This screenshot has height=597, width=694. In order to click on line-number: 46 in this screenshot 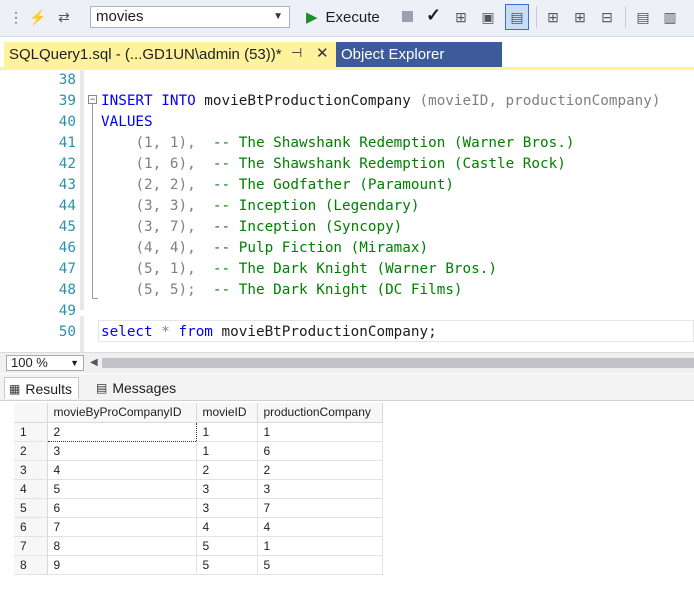, I will do `click(67, 248)`.